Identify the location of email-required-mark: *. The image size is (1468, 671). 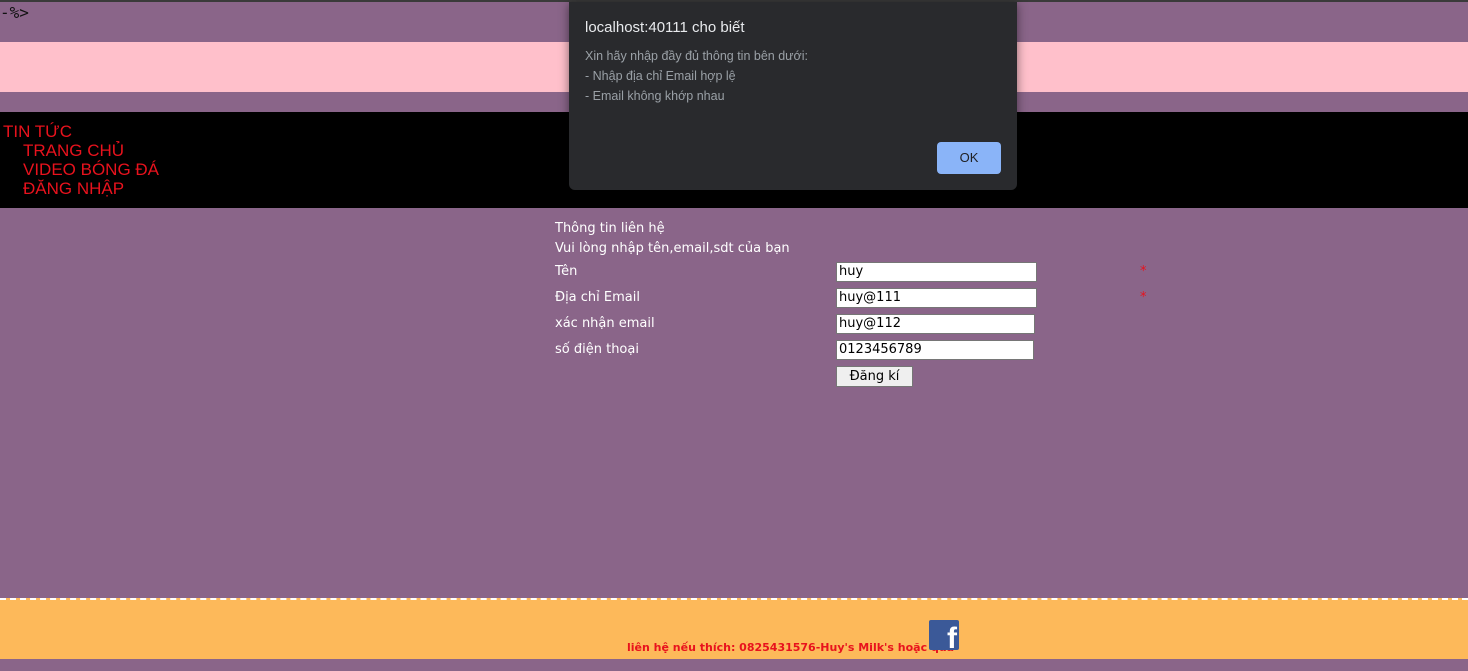
(1143, 297).